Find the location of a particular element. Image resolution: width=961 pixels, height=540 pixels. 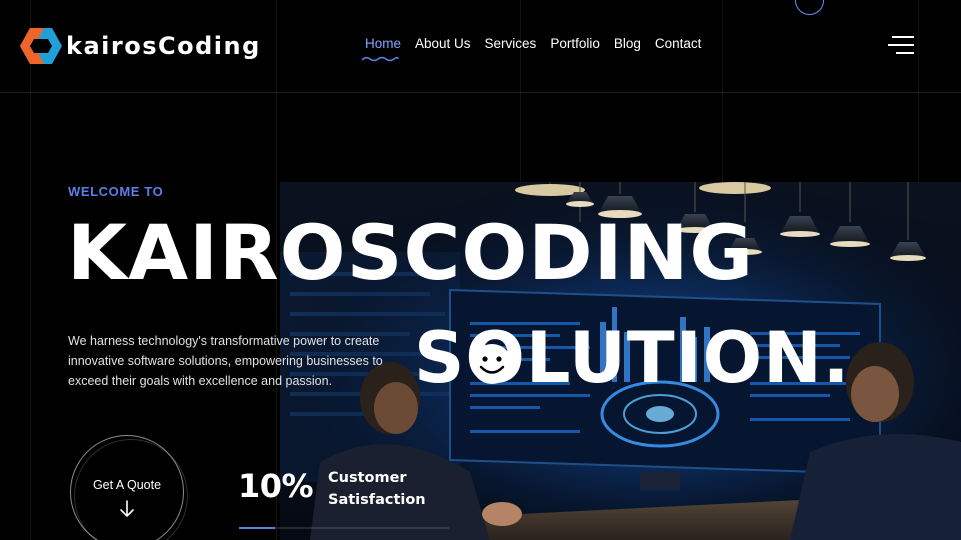

smiley-face-icon is located at coordinates (492, 364).